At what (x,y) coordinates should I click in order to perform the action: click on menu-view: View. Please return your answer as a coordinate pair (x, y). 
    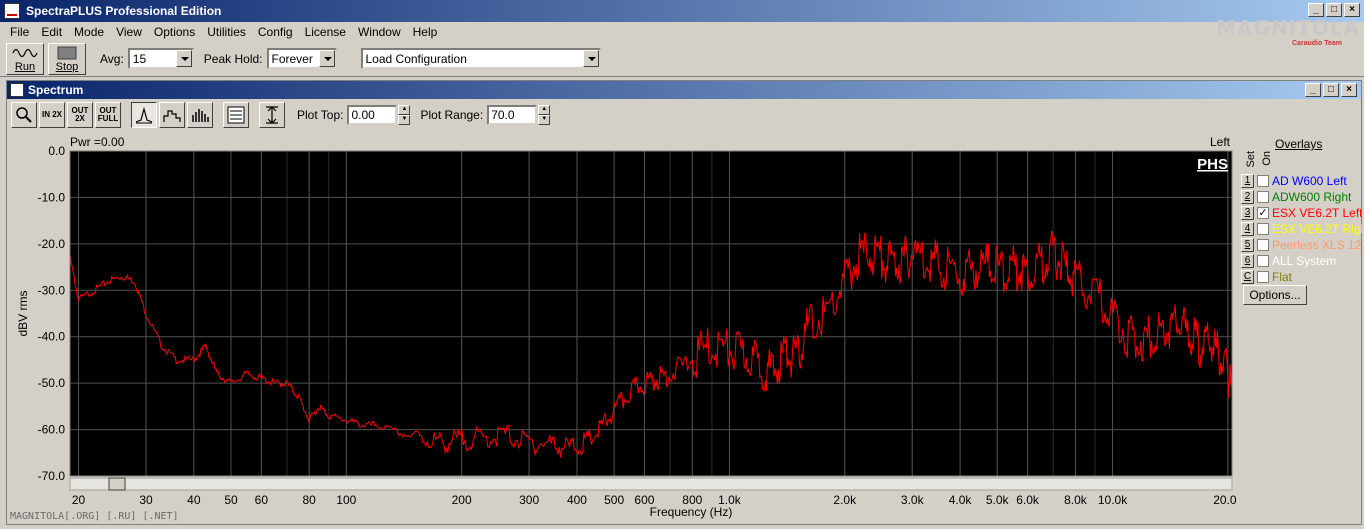
    Looking at the image, I should click on (129, 32).